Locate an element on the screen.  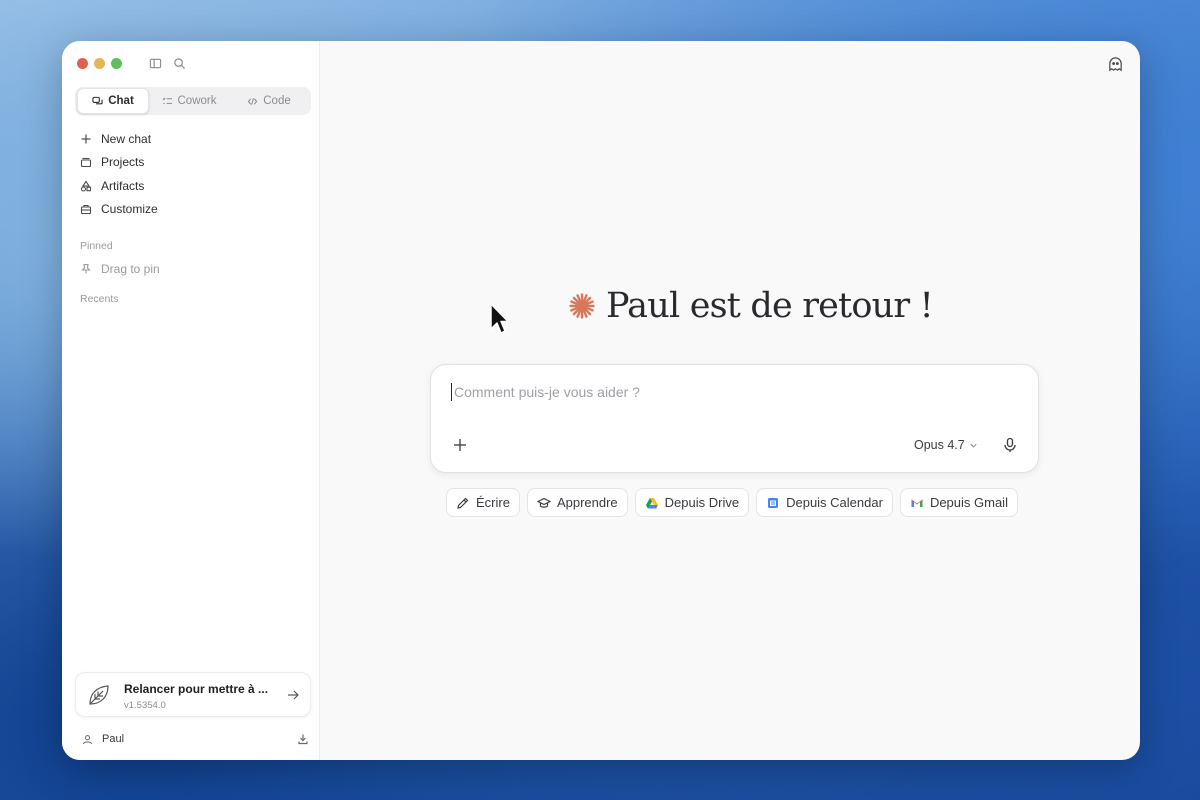
chevron-down-icon is located at coordinates (973, 445).